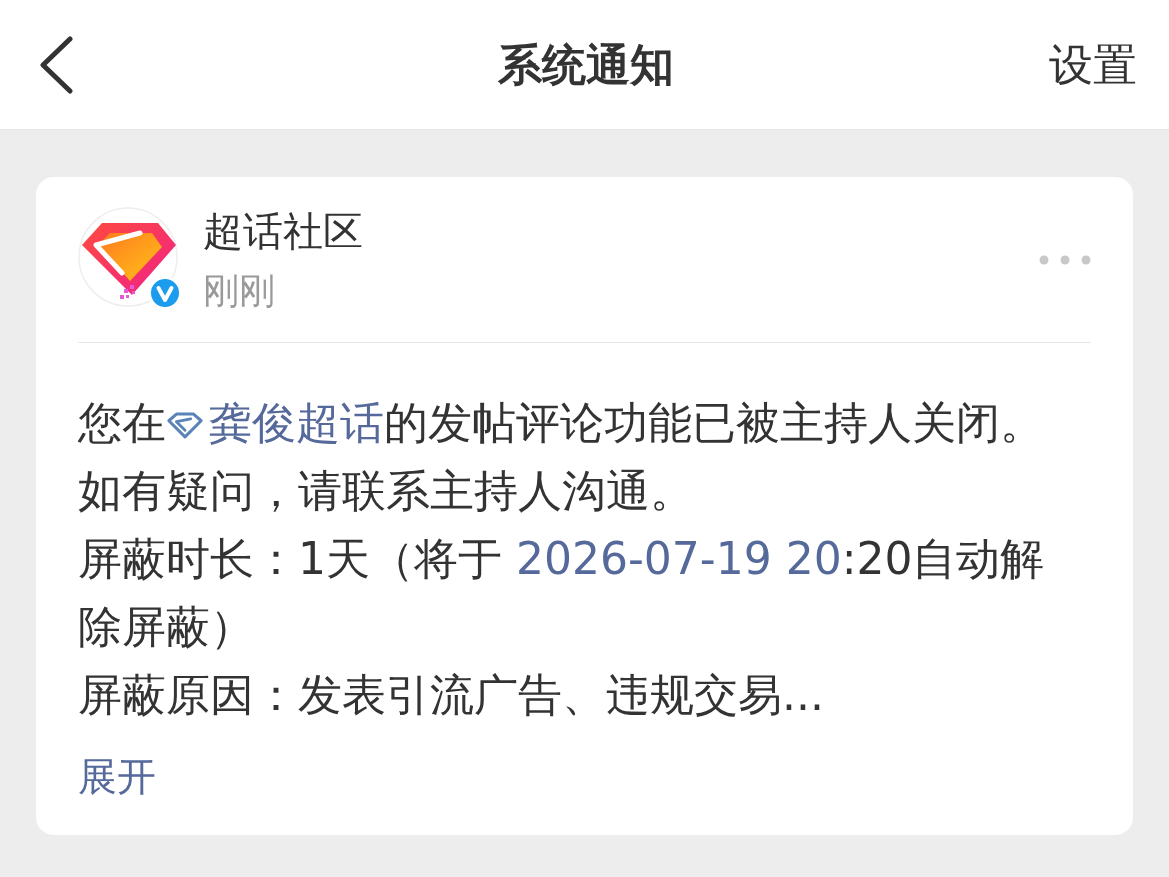 This screenshot has width=1169, height=877. What do you see at coordinates (1065, 260) in the screenshot?
I see `more-icon` at bounding box center [1065, 260].